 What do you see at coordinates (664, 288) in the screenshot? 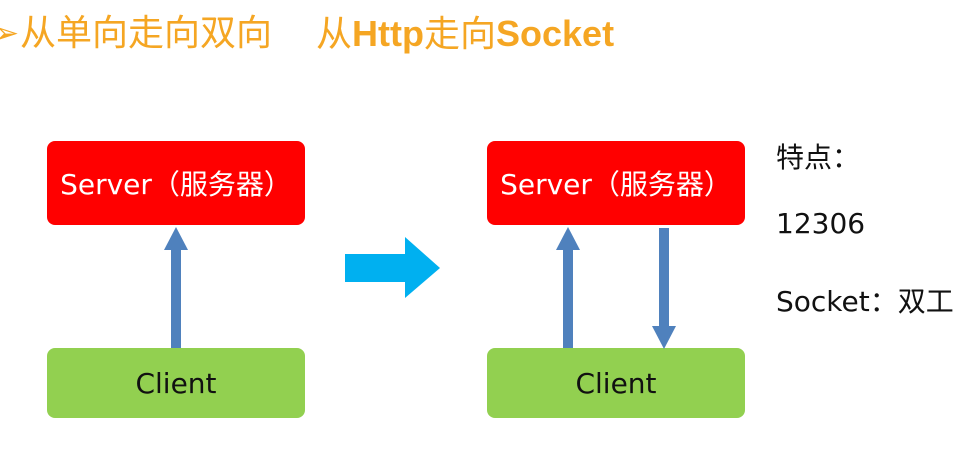
I see `right-downward-arrow-icon` at bounding box center [664, 288].